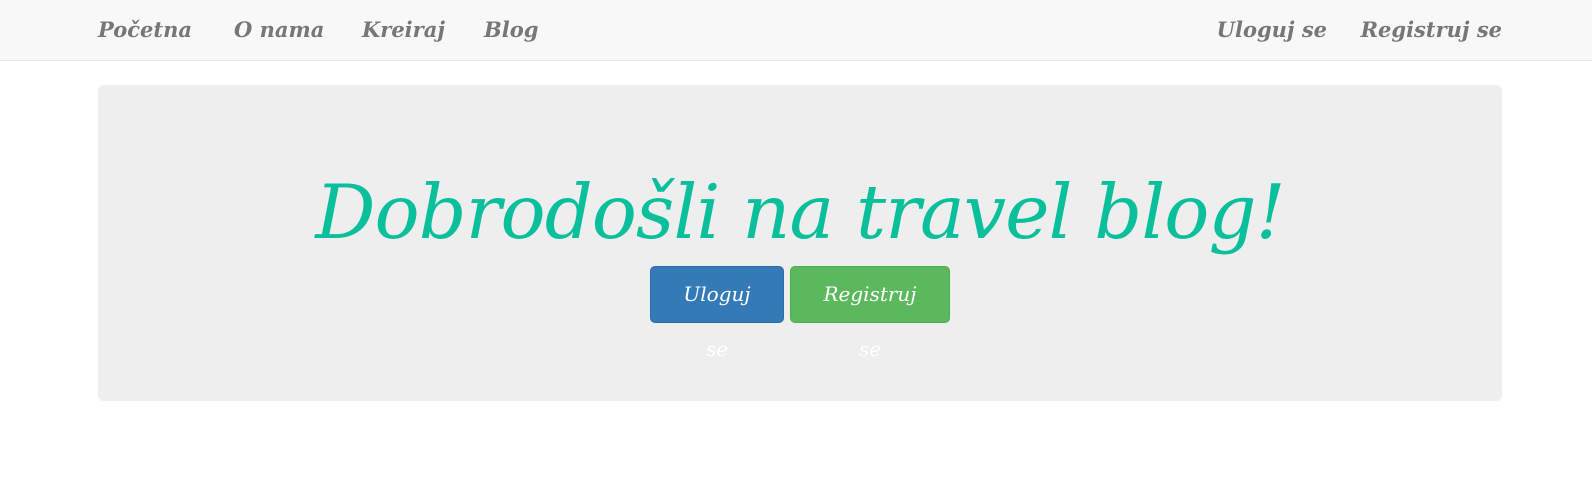 The height and width of the screenshot is (487, 1592). I want to click on nav-link-register: Registruj se, so click(1431, 30).